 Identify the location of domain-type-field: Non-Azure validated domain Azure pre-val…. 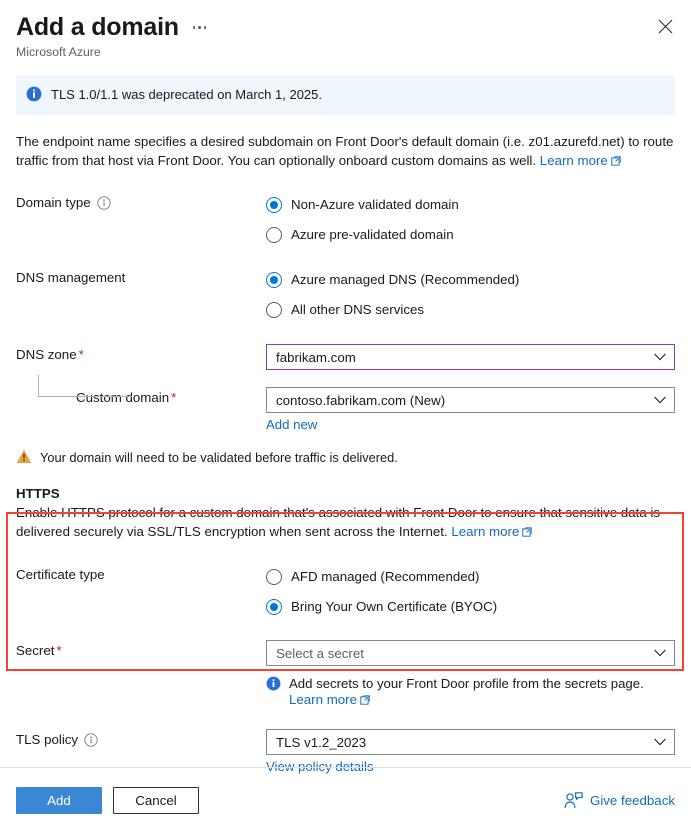
(470, 219).